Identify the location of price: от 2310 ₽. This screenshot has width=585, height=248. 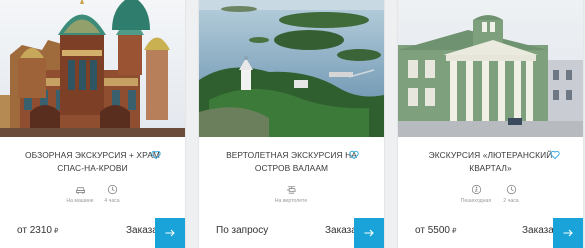
(37, 230).